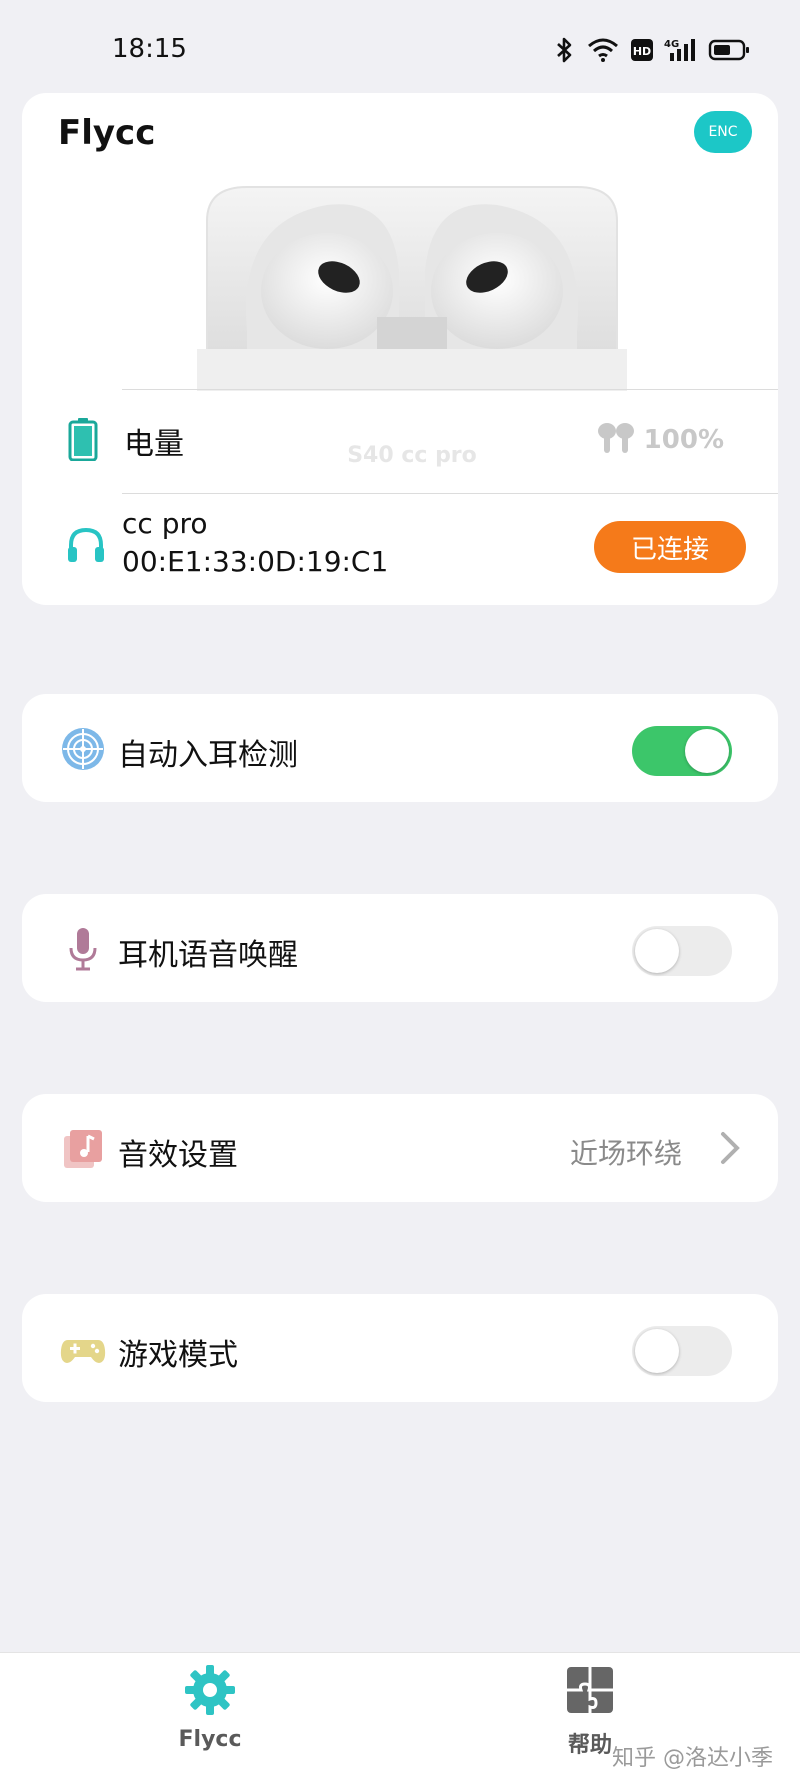 The width and height of the screenshot is (800, 1777). What do you see at coordinates (670, 547) in the screenshot?
I see `connected-button: 已连接` at bounding box center [670, 547].